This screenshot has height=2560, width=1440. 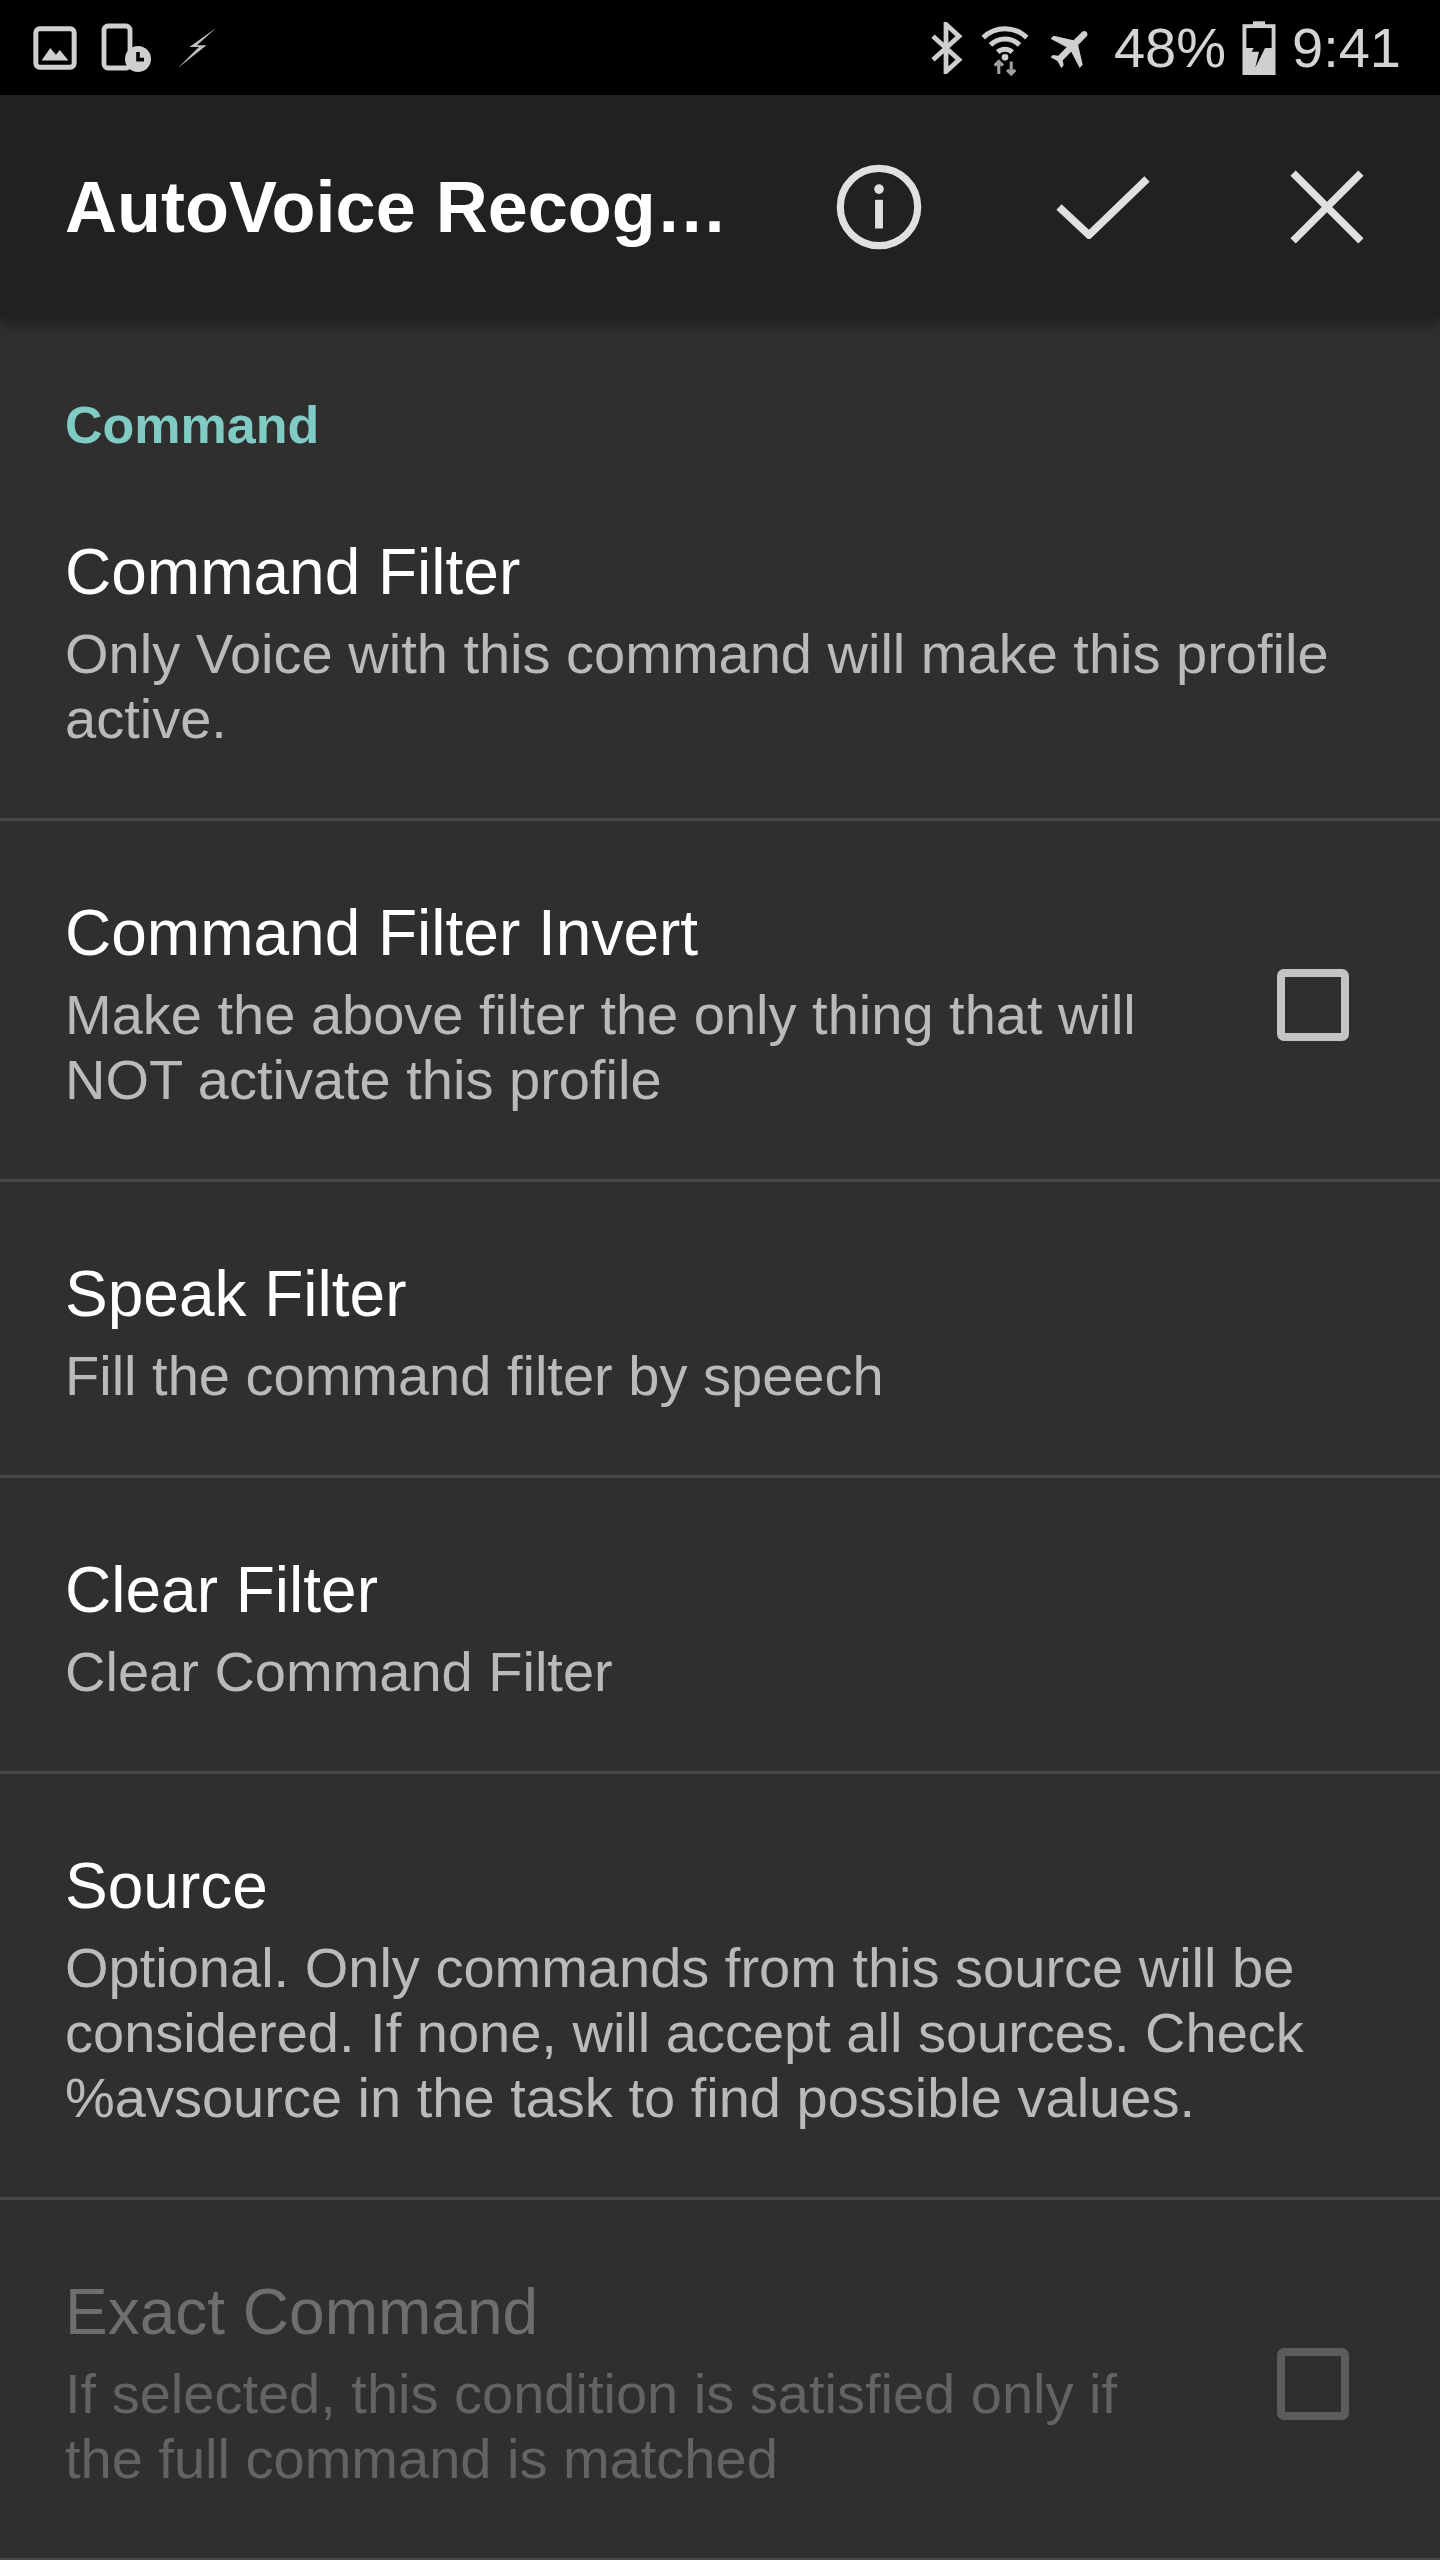 I want to click on preference-title: Source, so click(x=167, y=1886).